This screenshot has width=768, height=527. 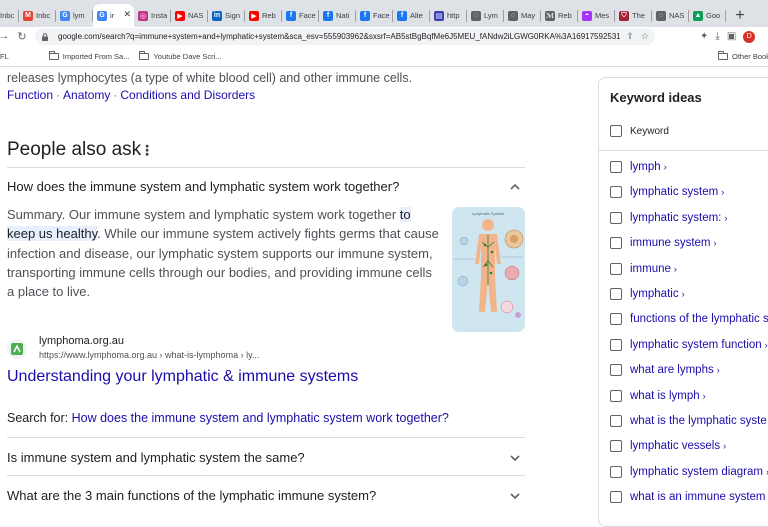 I want to click on keyword-link: what is the lymphatic syste, so click(x=698, y=421).